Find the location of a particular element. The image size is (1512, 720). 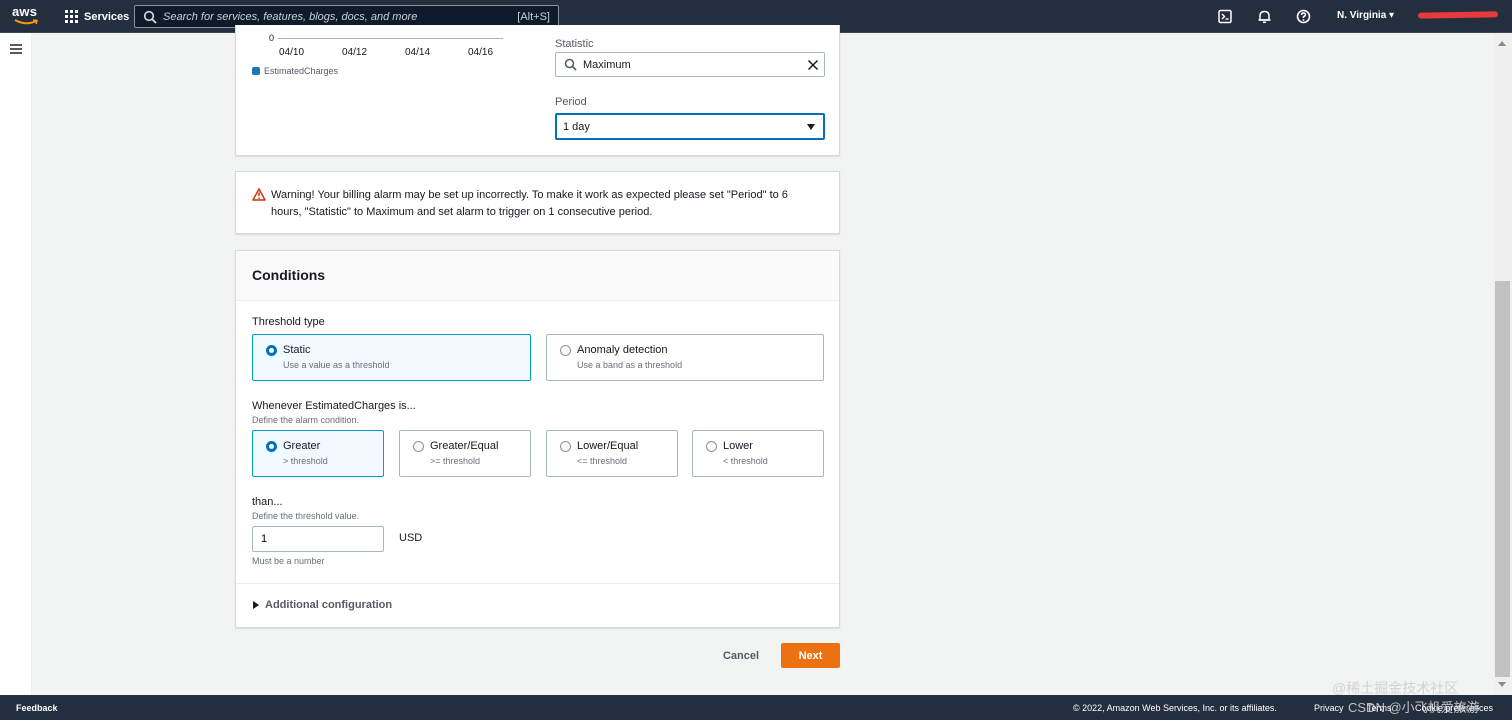

threshold-unit: USD is located at coordinates (411, 538).